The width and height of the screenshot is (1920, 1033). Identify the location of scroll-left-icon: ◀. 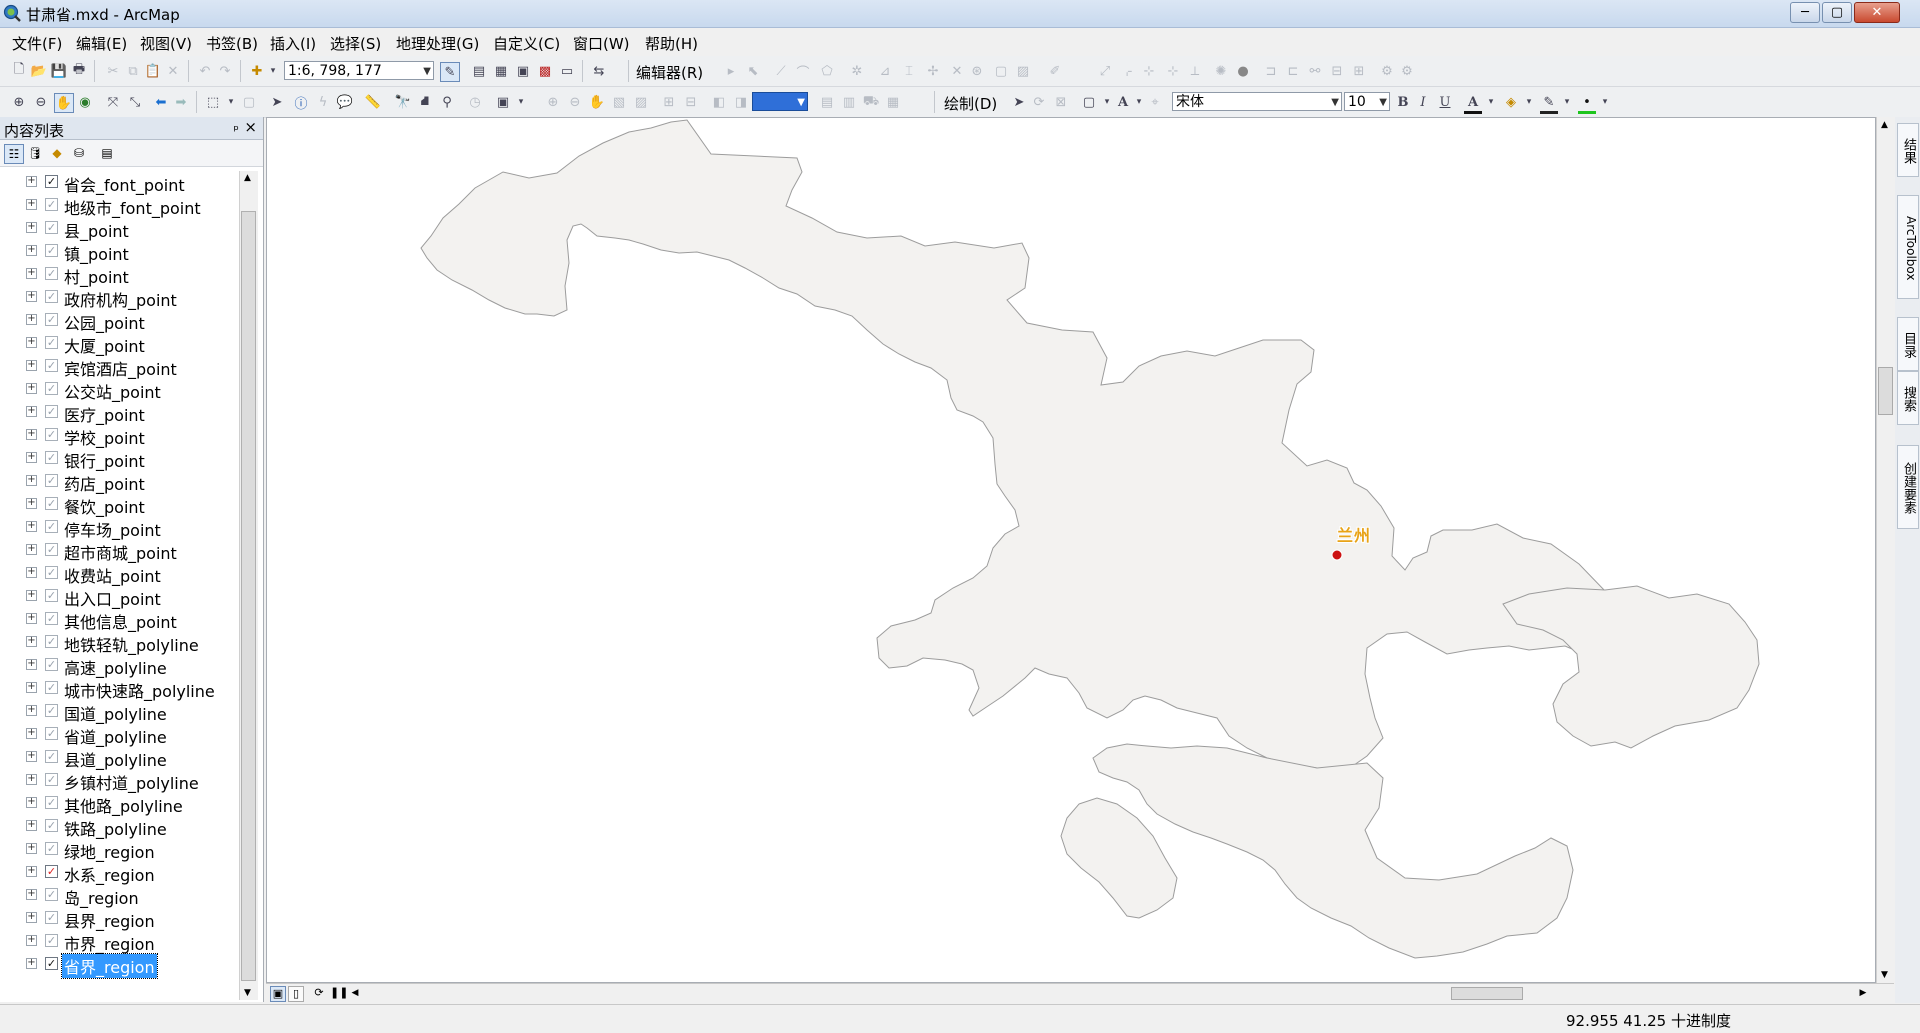
(355, 993).